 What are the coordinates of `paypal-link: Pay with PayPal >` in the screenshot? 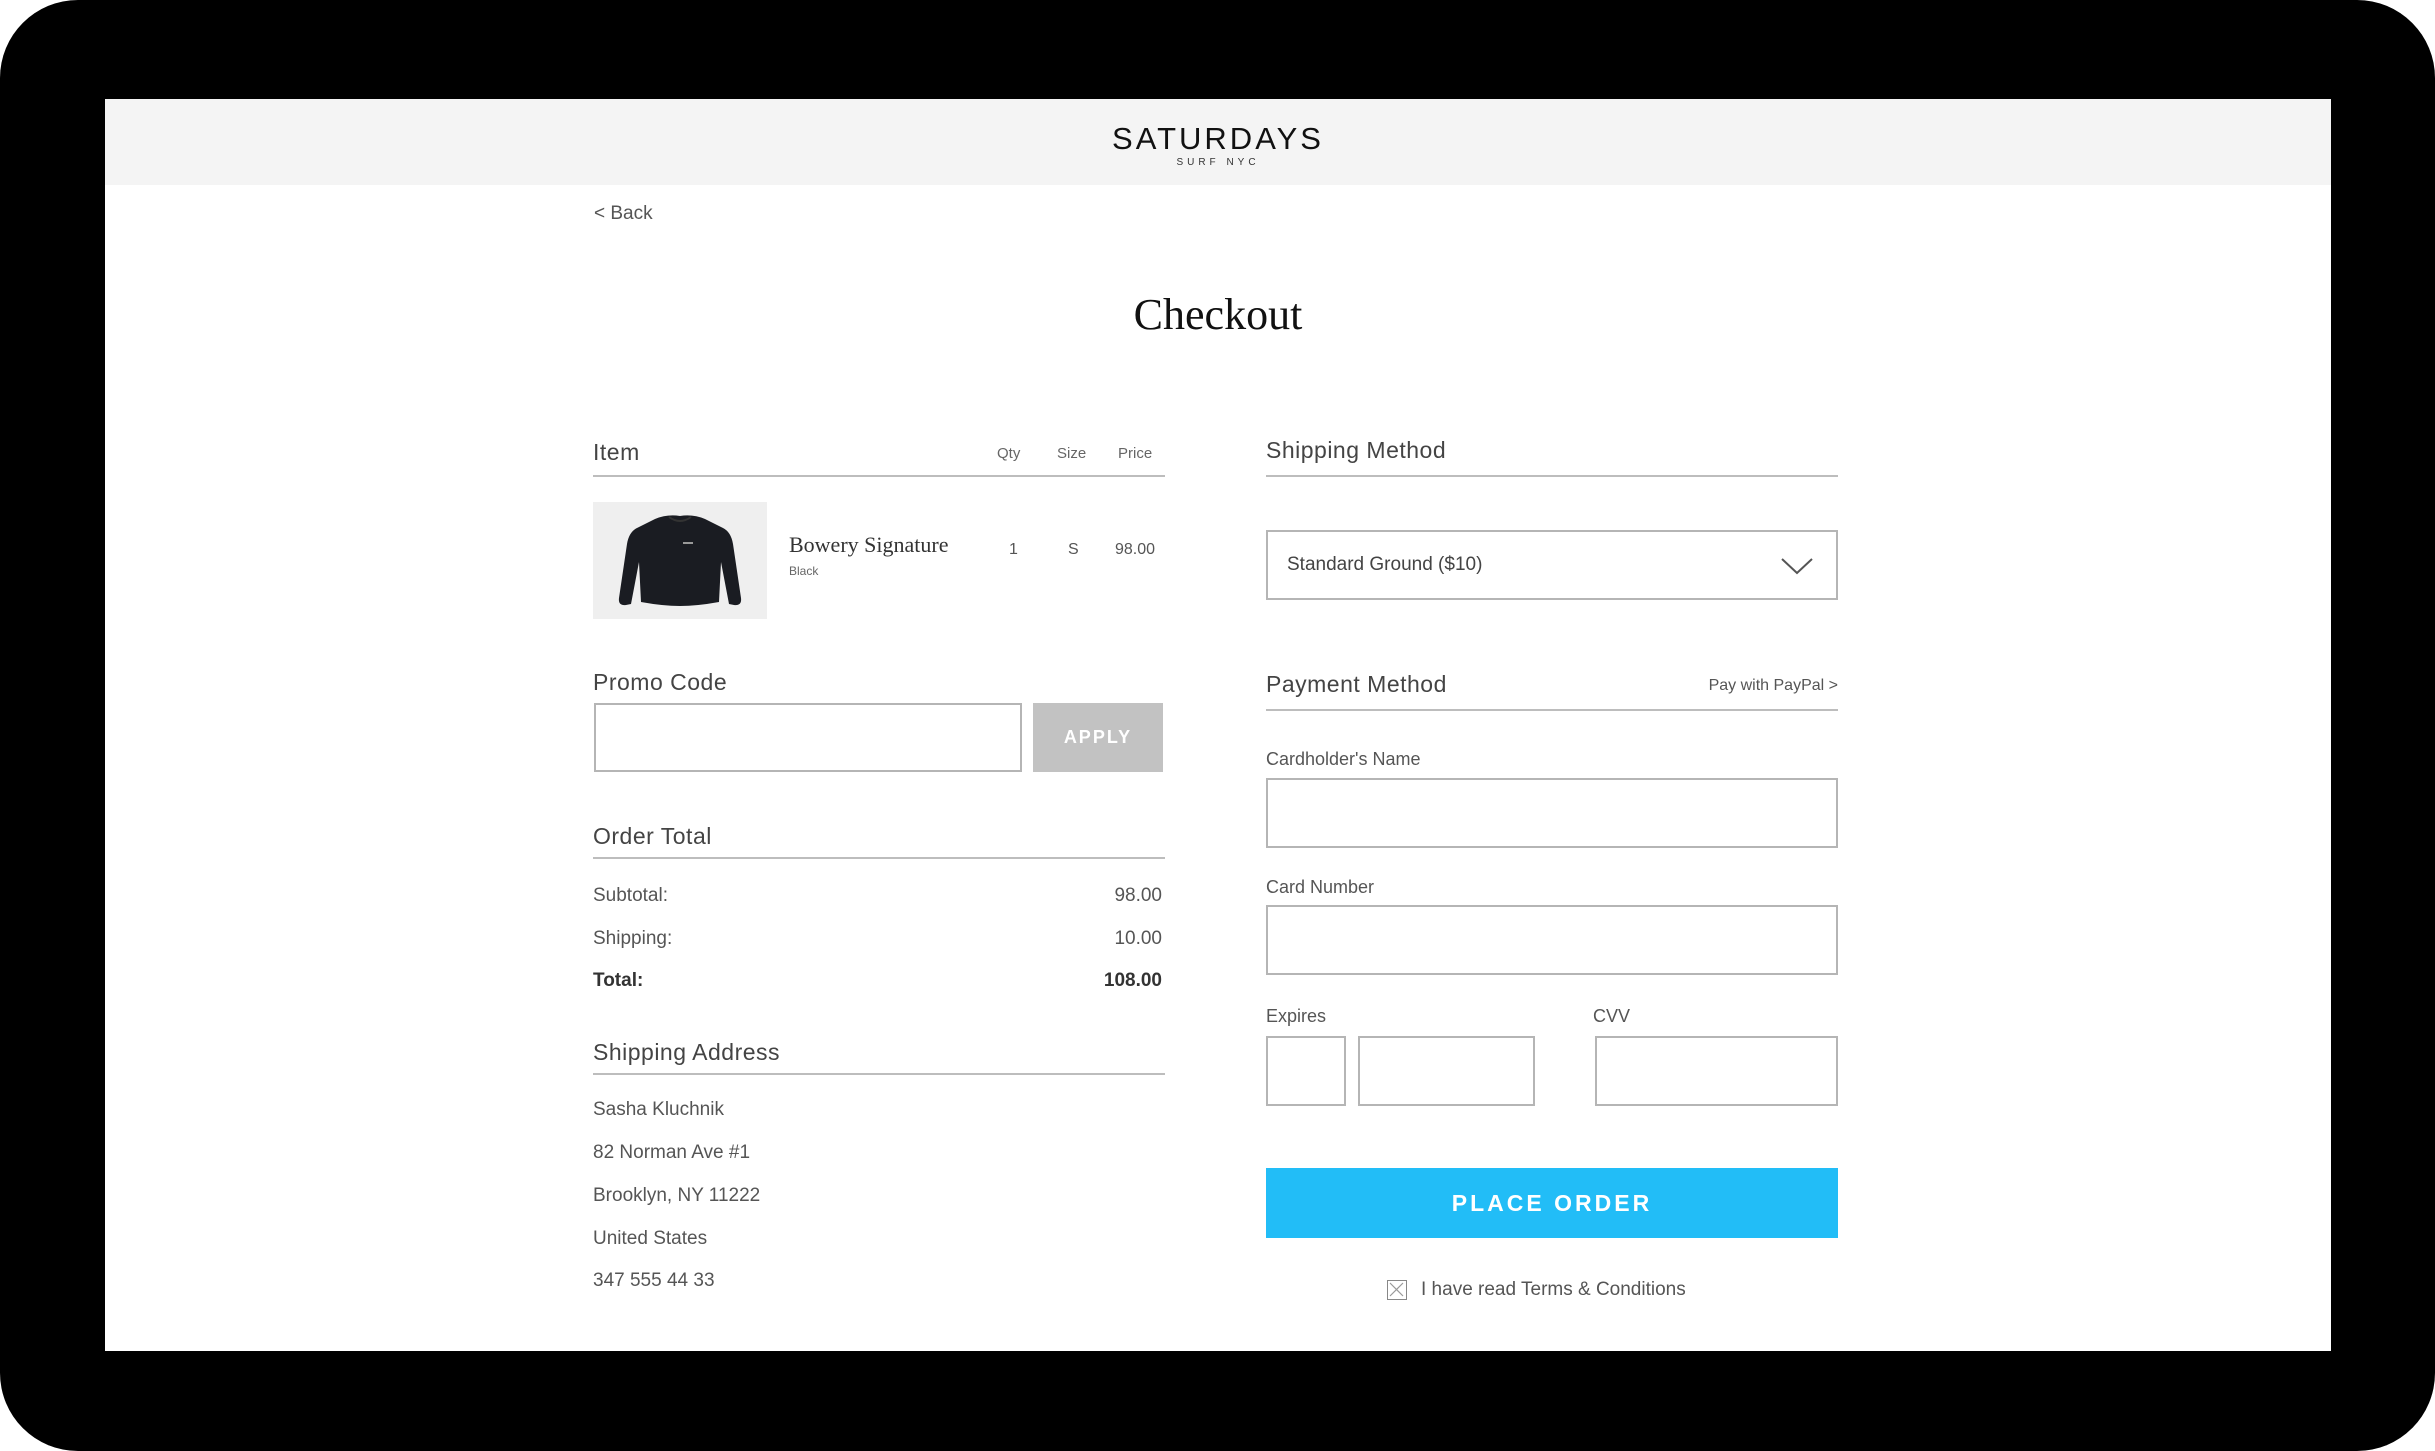 It's located at (1773, 686).